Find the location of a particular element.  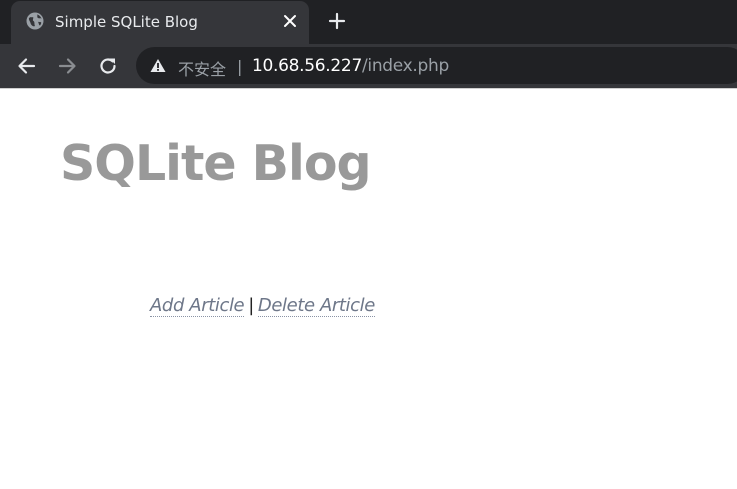

browser-toolbar: 不安全 | 10.68.56.227/index.php is located at coordinates (368, 66).